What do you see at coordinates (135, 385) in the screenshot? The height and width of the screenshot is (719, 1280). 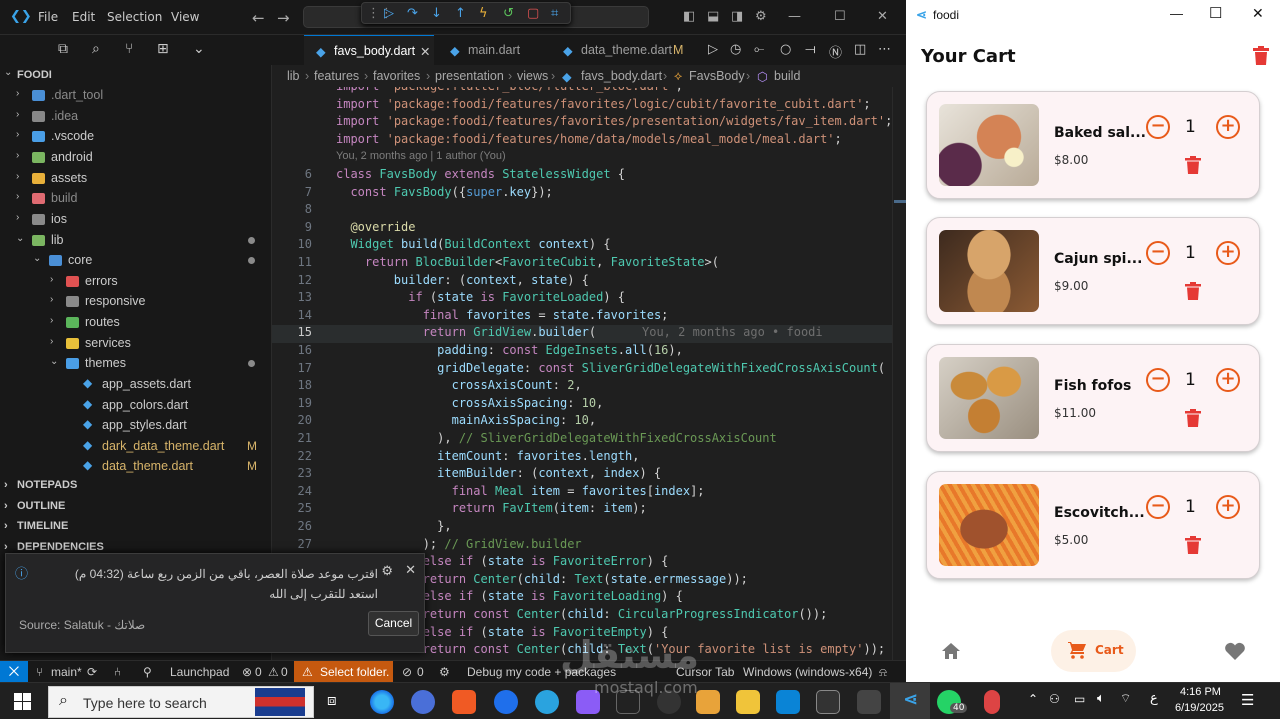 I see `explorer-item: ◆ app_assets.dart` at bounding box center [135, 385].